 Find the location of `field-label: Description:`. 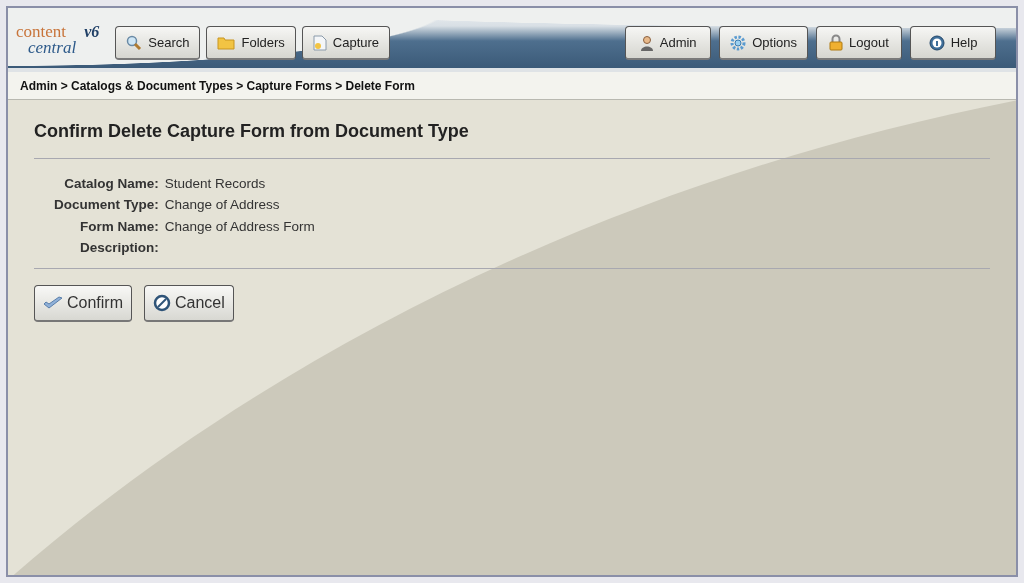

field-label: Description: is located at coordinates (119, 247).